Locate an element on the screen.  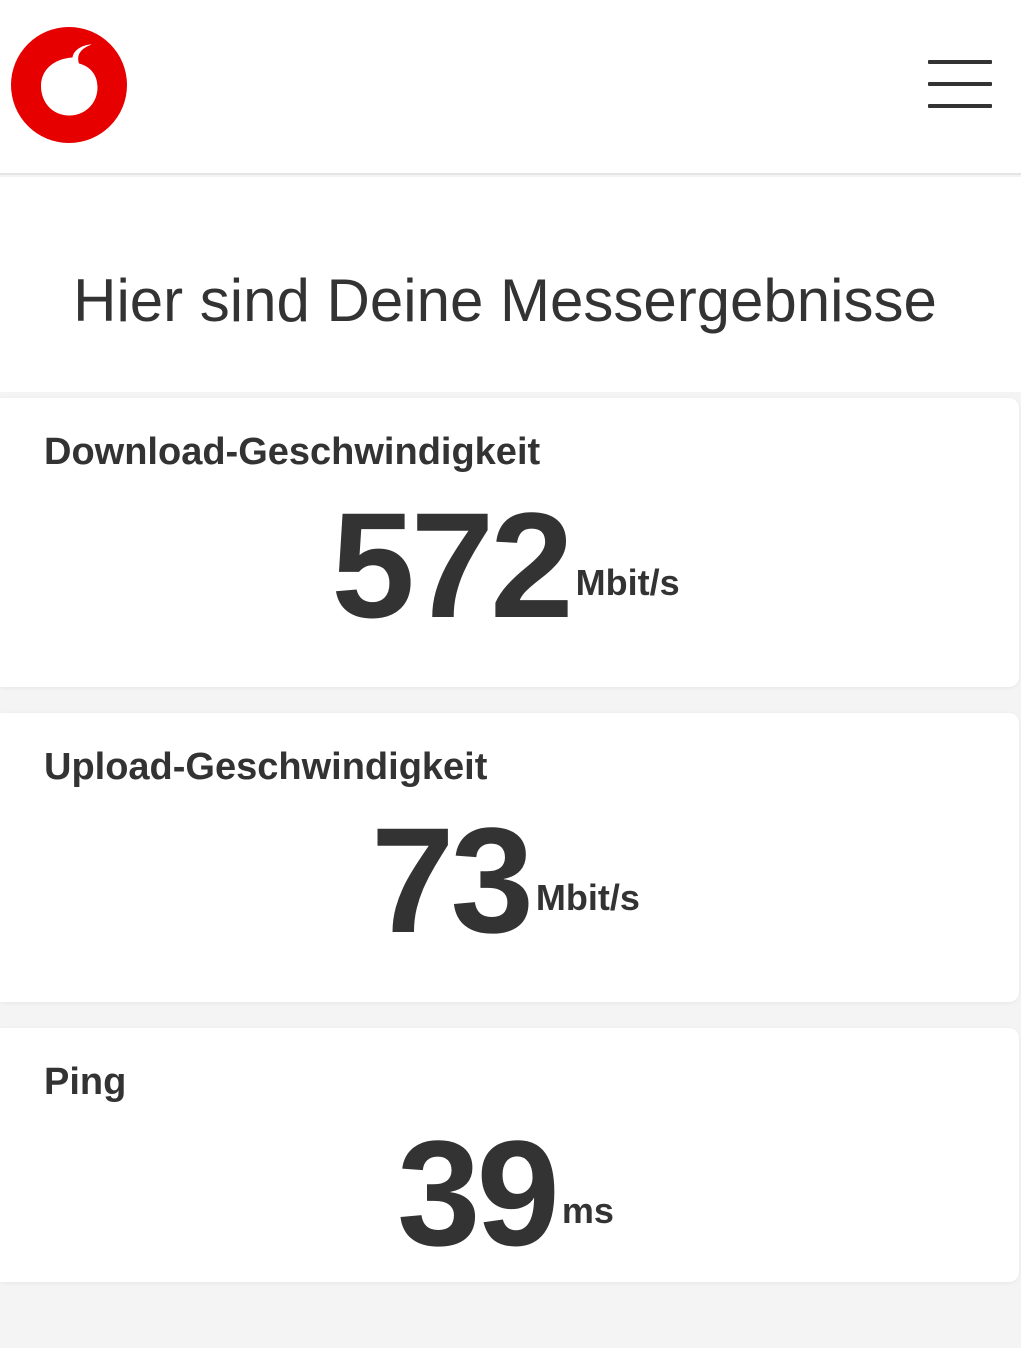
vodafone-logo-icon is located at coordinates (69, 85).